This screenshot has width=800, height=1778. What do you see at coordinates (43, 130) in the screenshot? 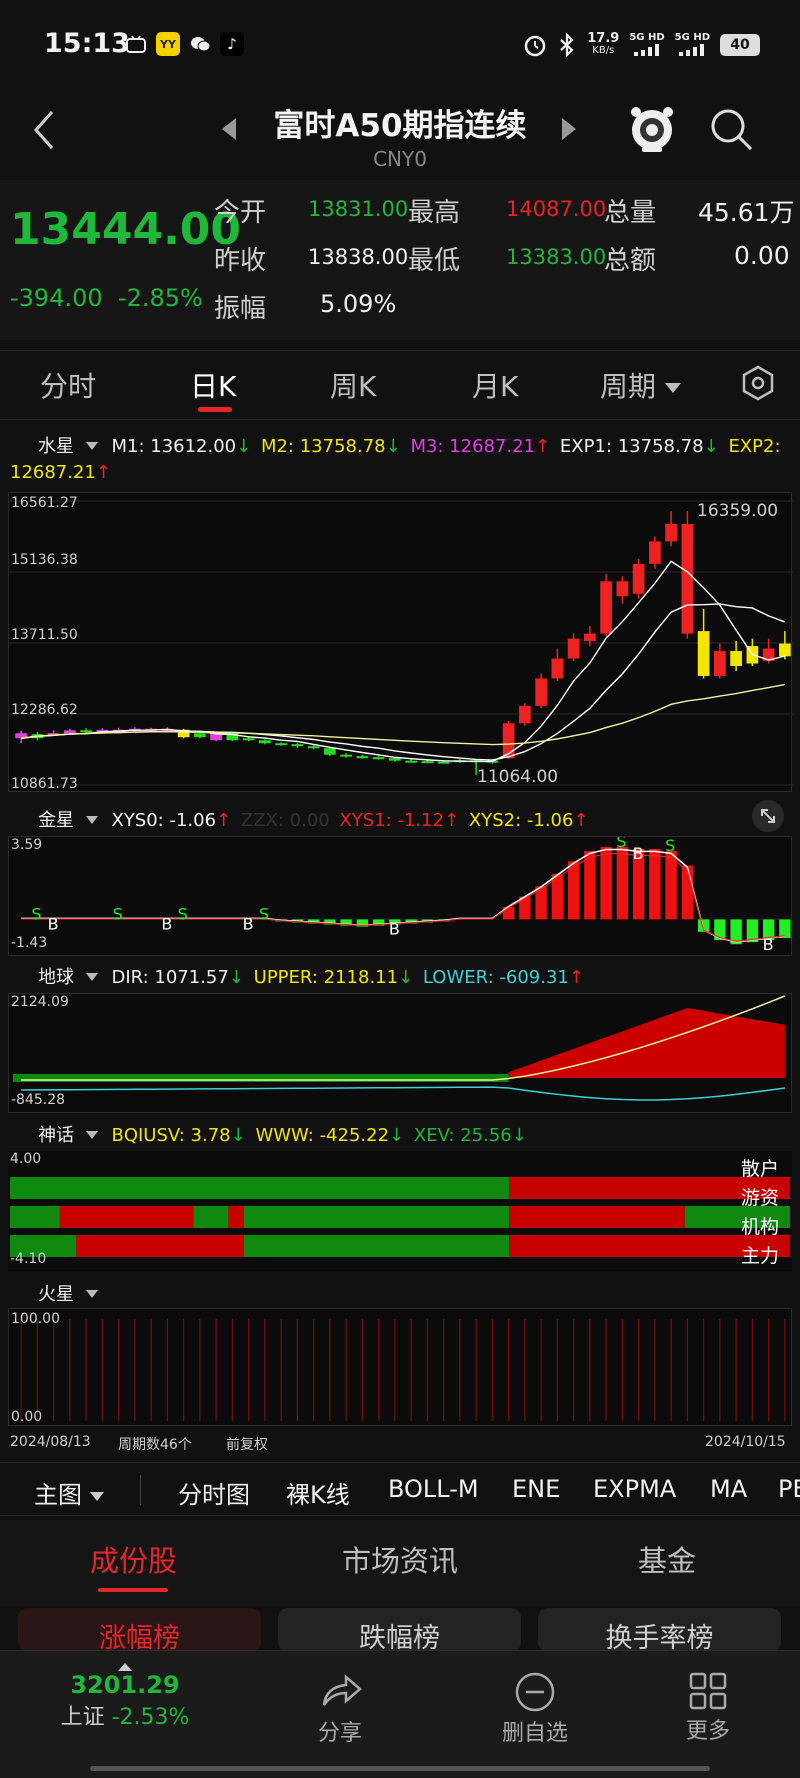
I see `chevron-left-icon` at bounding box center [43, 130].